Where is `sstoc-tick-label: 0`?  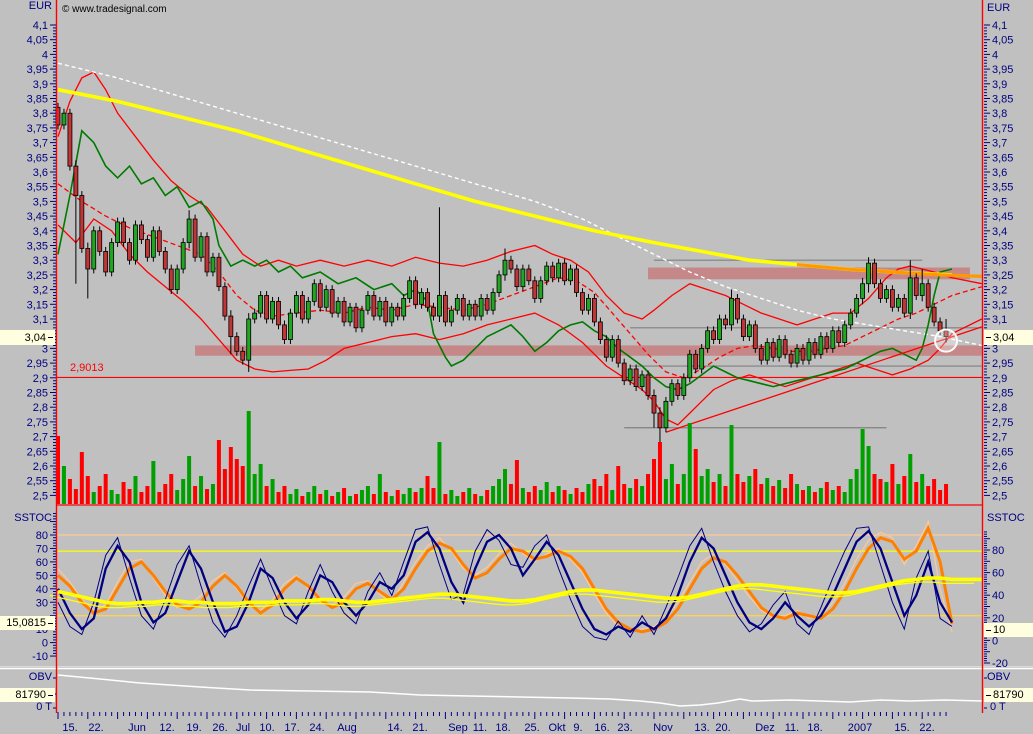
sstoc-tick-label: 0 is located at coordinates (45, 644).